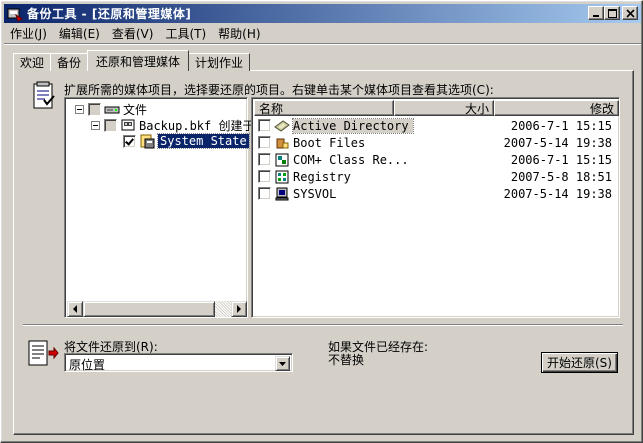  I want to click on list-header: 名称 大小 修改, so click(436, 108).